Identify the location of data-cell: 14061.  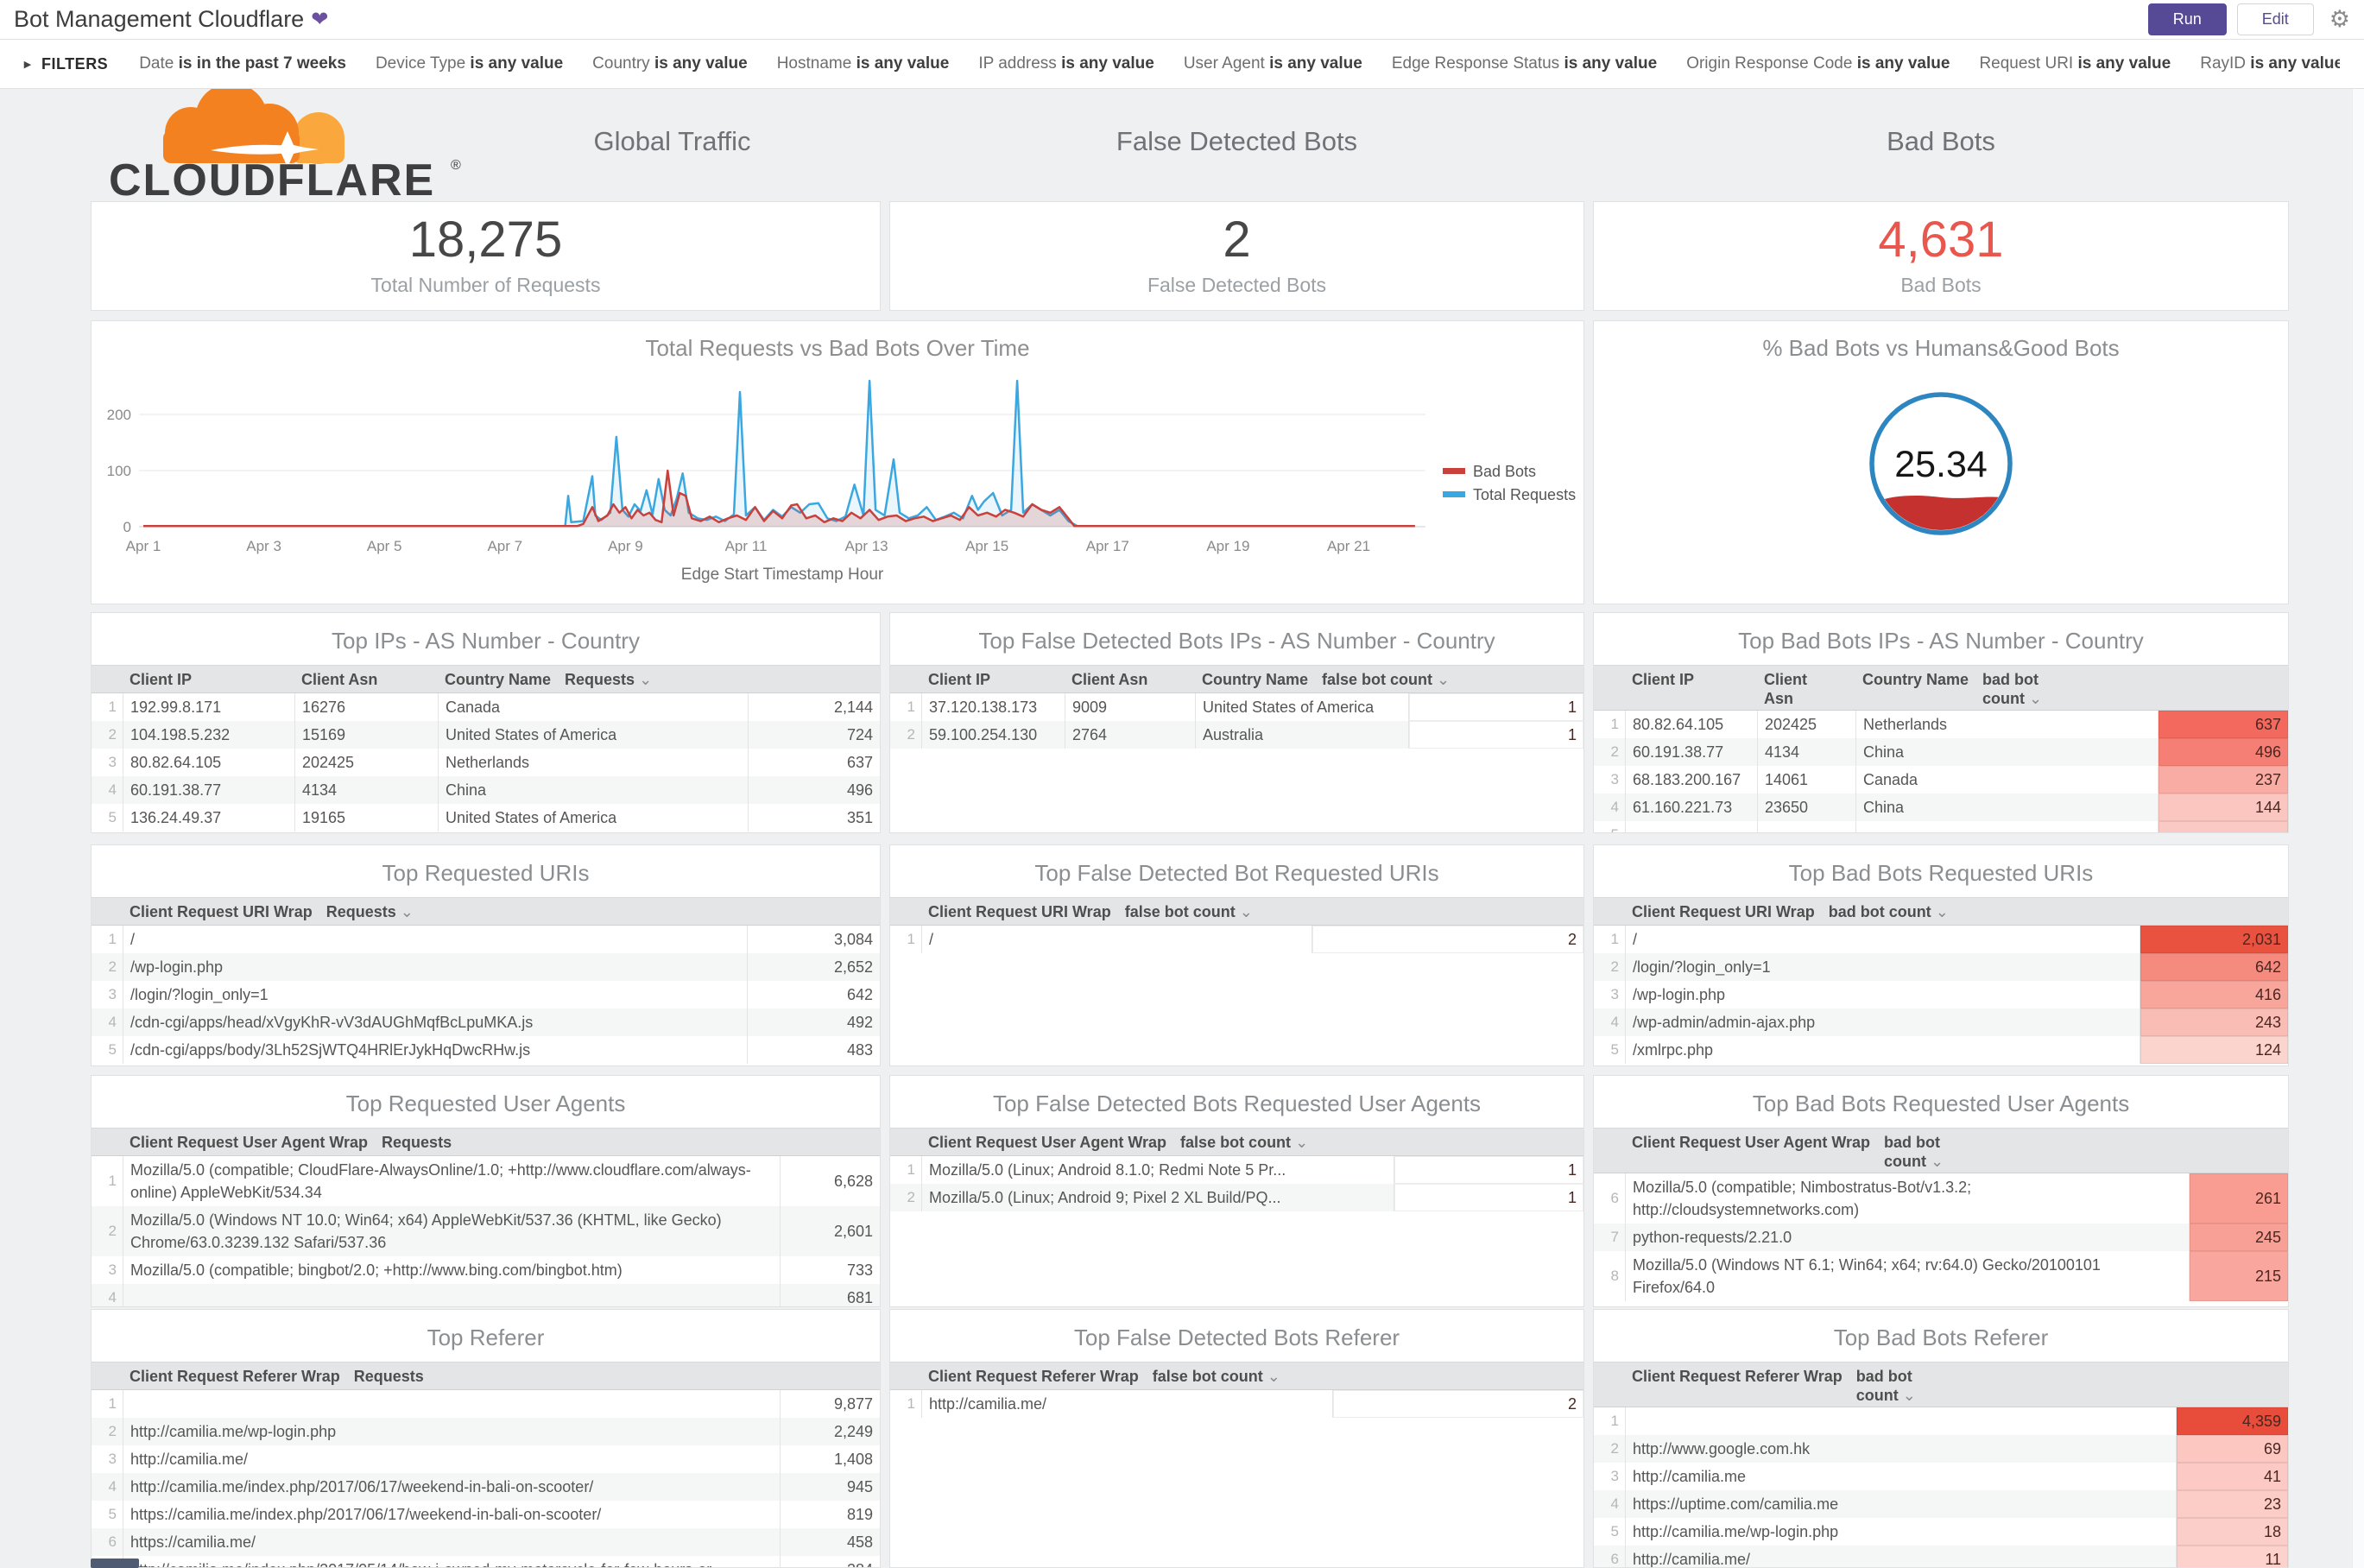
(1806, 779).